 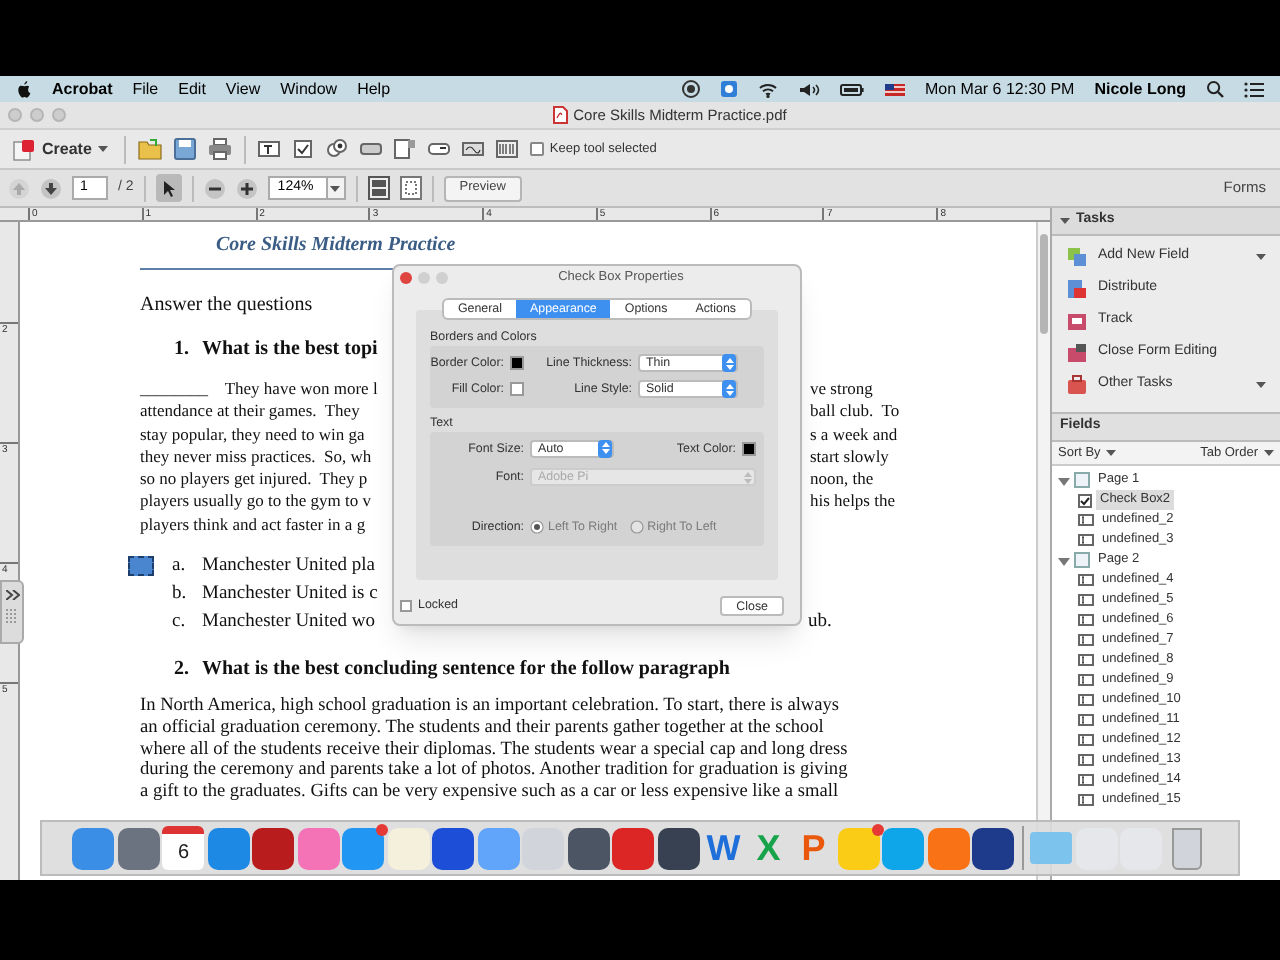 I want to click on zoom-in-icon, so click(x=246, y=188).